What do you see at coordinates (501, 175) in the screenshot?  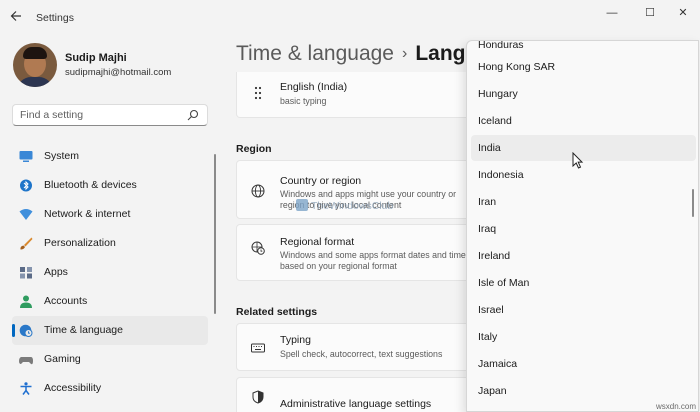 I see `option-label: Indonesia` at bounding box center [501, 175].